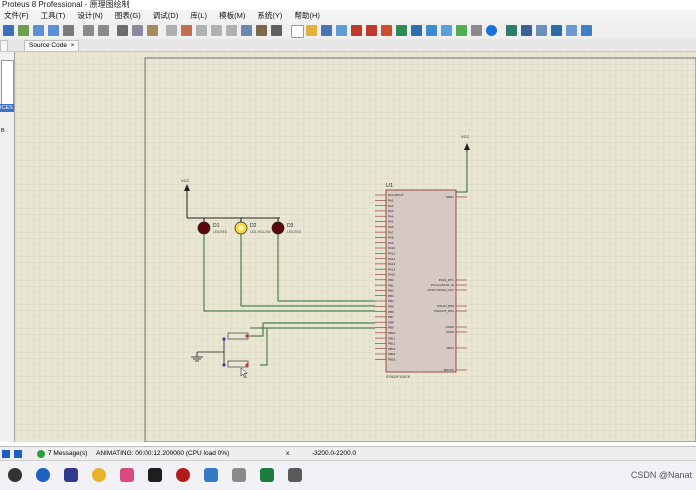 This screenshot has height=490, width=696. I want to click on led-d2-part: LED-YELLOW, so click(260, 232).